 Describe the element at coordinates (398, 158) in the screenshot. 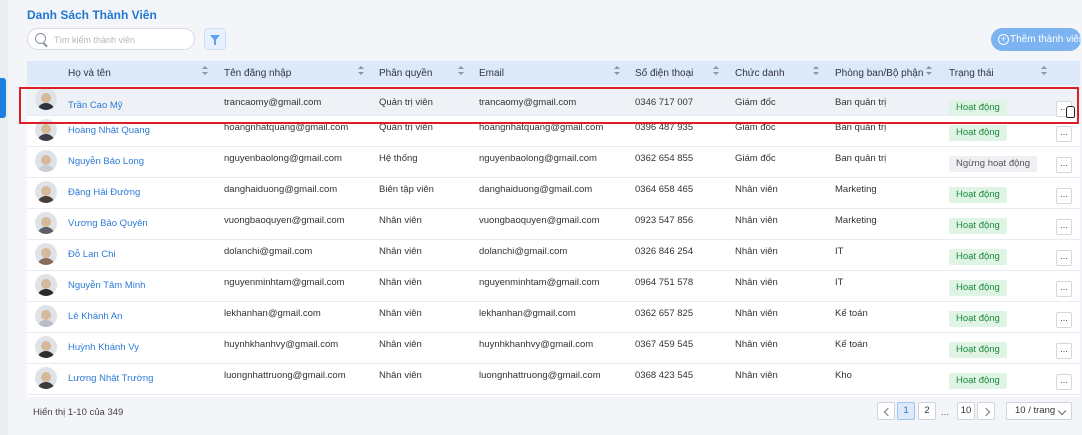

I see `role-cell: Hệ thống` at that location.